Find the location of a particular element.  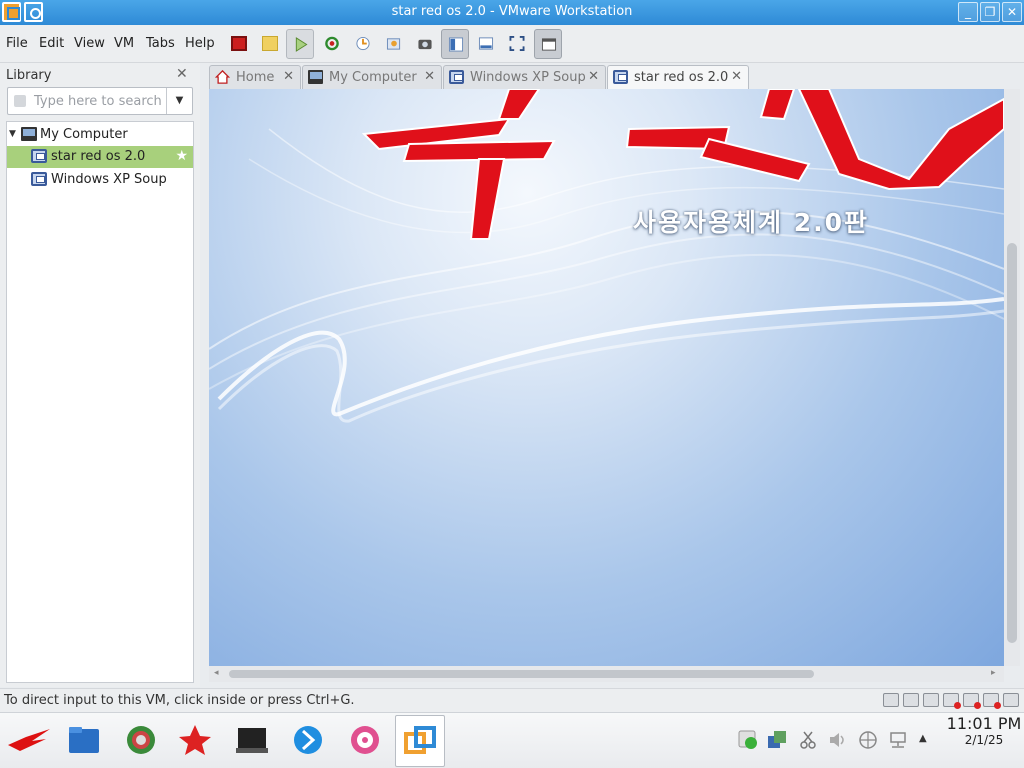

expand-arrow-icon: ▼ is located at coordinates (12, 134).